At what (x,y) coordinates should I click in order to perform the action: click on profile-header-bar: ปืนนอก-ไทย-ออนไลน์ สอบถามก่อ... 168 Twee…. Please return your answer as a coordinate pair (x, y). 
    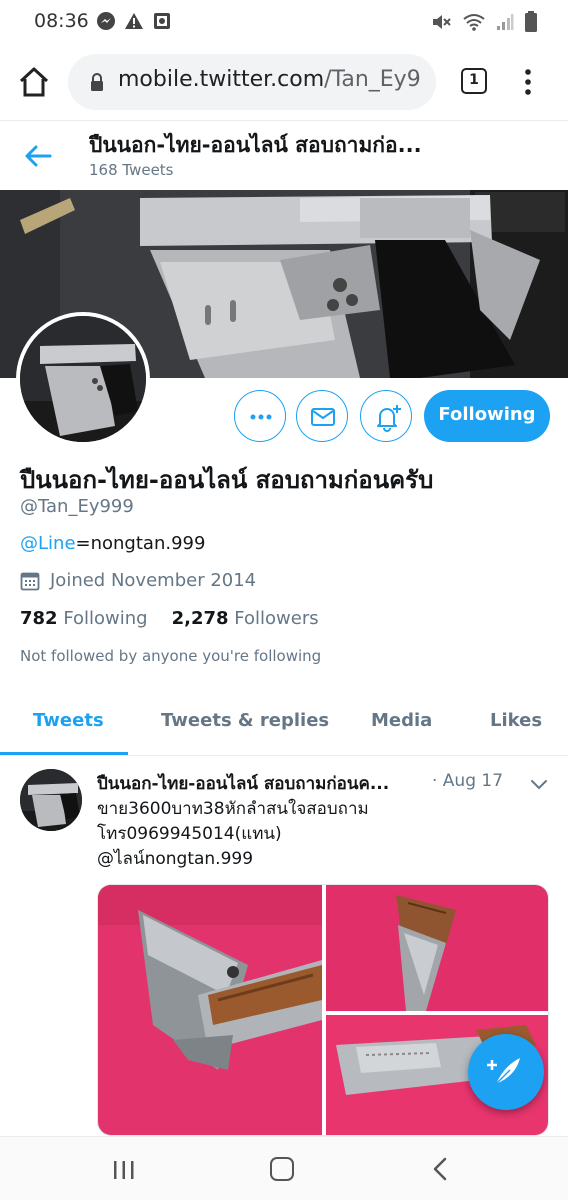
    Looking at the image, I should click on (284, 155).